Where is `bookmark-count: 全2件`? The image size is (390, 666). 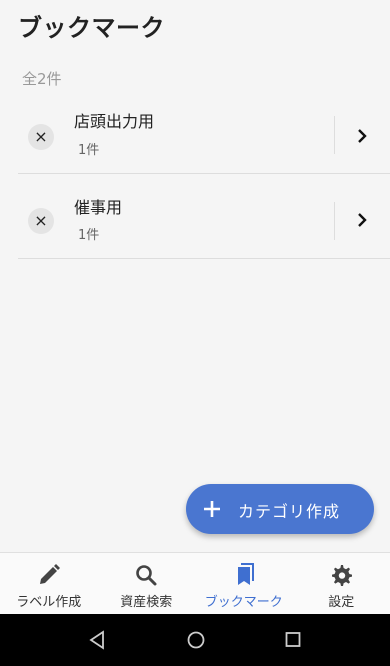
bookmark-count: 全2件 is located at coordinates (42, 79).